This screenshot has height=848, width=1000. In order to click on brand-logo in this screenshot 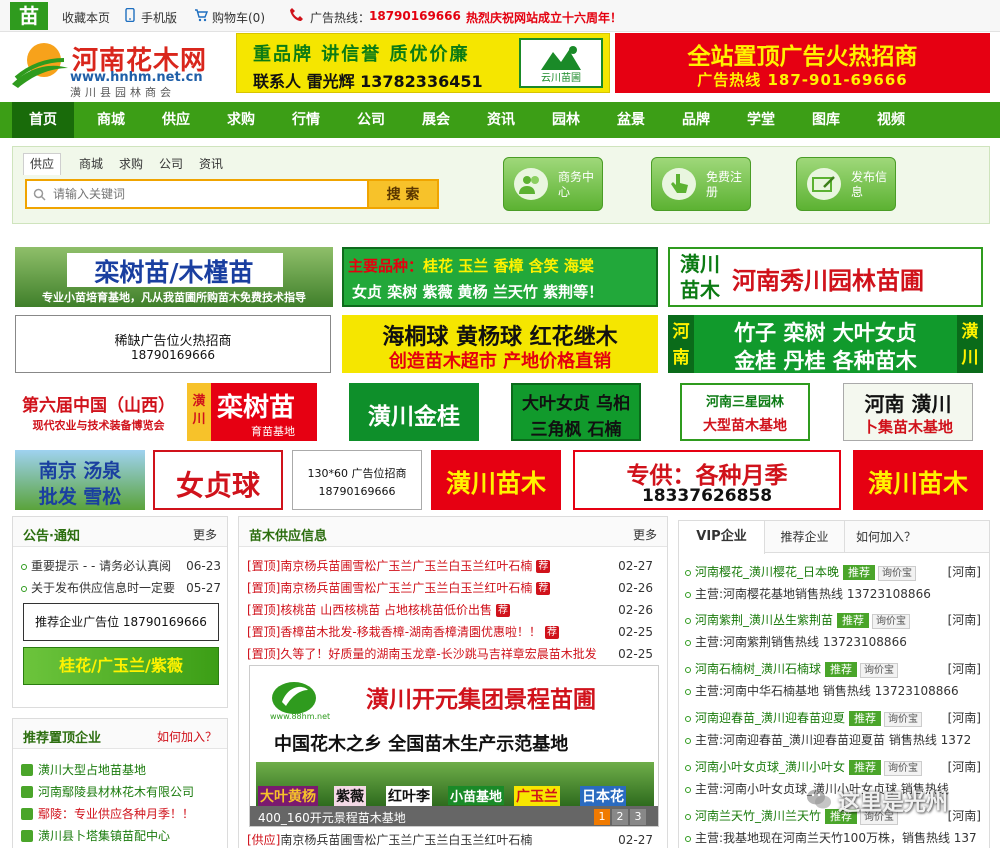, I will do `click(40, 64)`.